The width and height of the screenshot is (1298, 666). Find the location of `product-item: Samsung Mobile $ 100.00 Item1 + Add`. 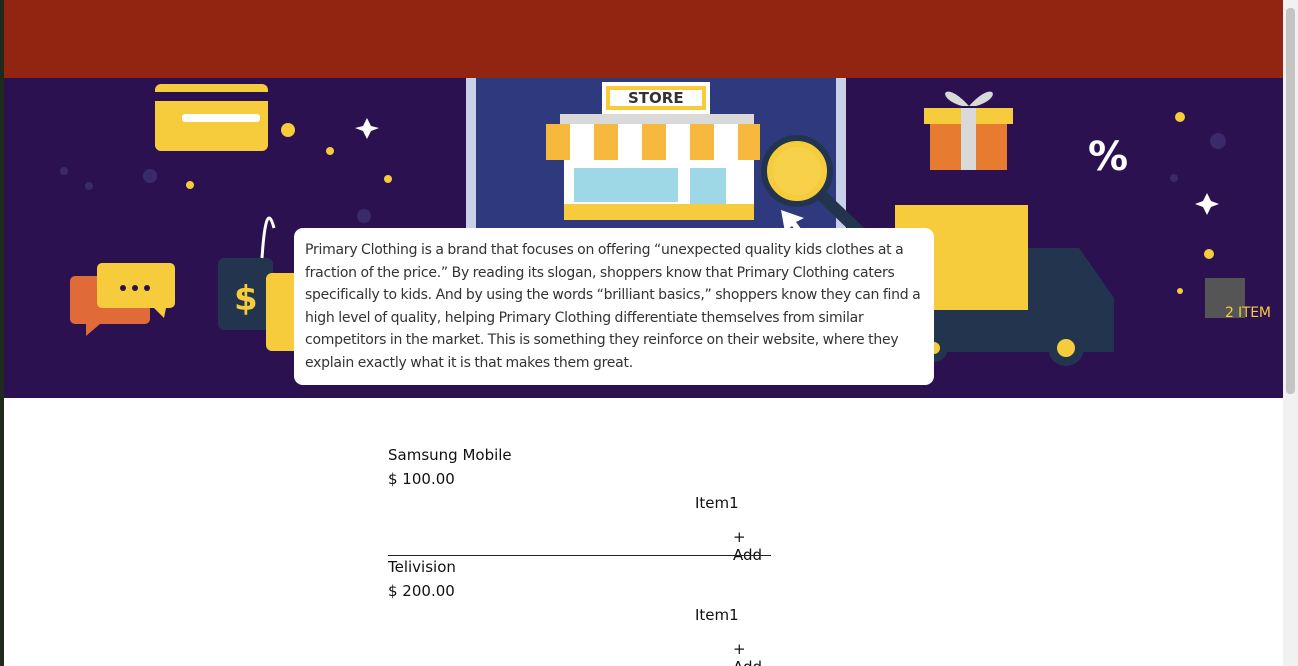

product-item: Samsung Mobile $ 100.00 Item1 + Add is located at coordinates (581, 505).